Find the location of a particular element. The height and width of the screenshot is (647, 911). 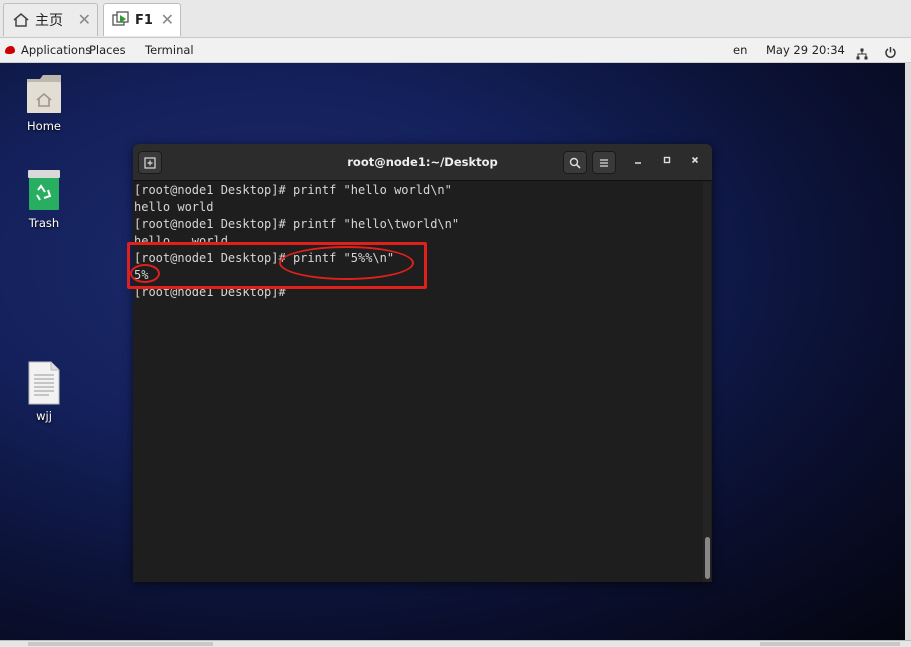

tab-home: 主页 ✕ is located at coordinates (50, 19).